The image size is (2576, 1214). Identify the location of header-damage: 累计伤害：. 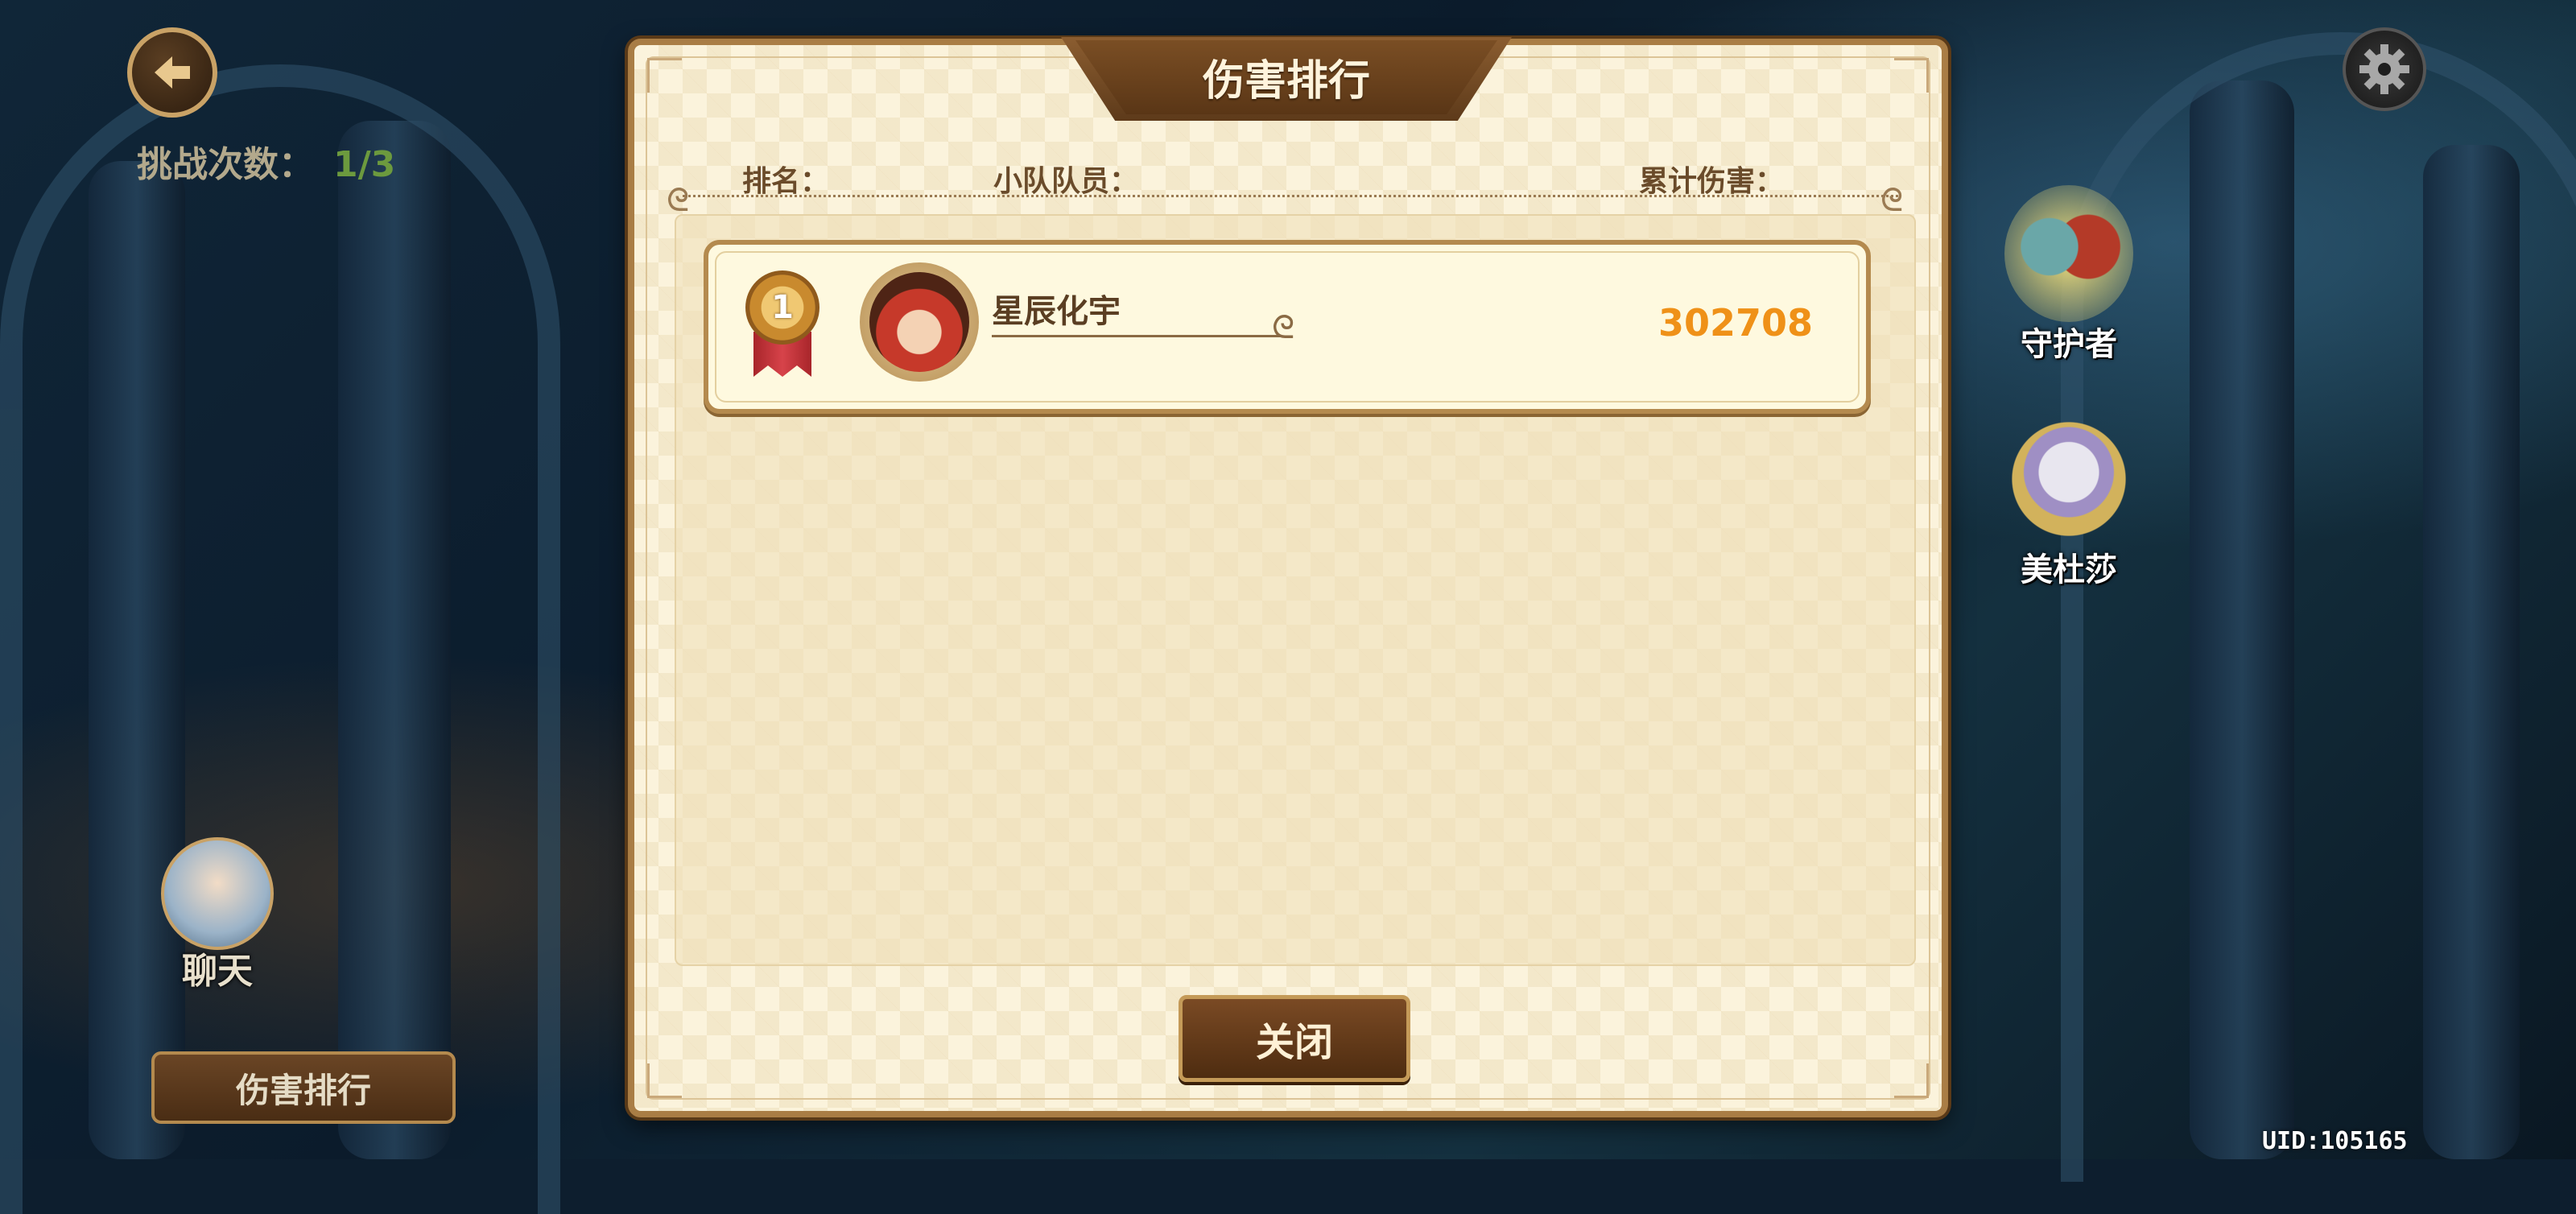
(1712, 181).